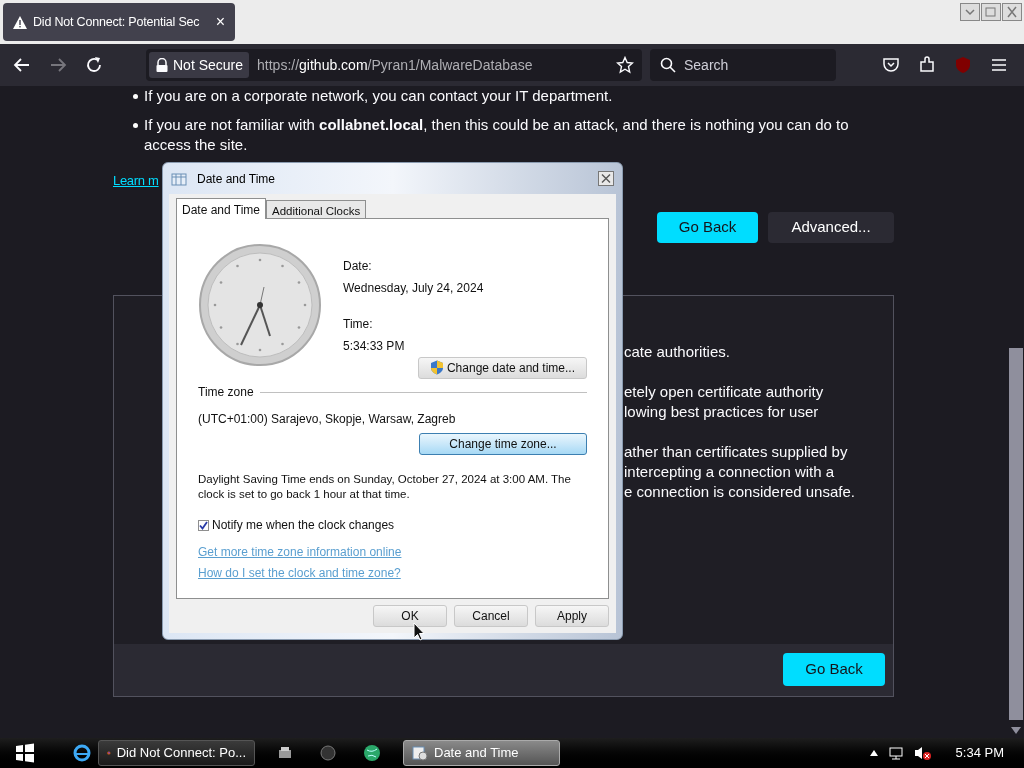  Describe the element at coordinates (328, 753) in the screenshot. I see `sphere-icon` at that location.